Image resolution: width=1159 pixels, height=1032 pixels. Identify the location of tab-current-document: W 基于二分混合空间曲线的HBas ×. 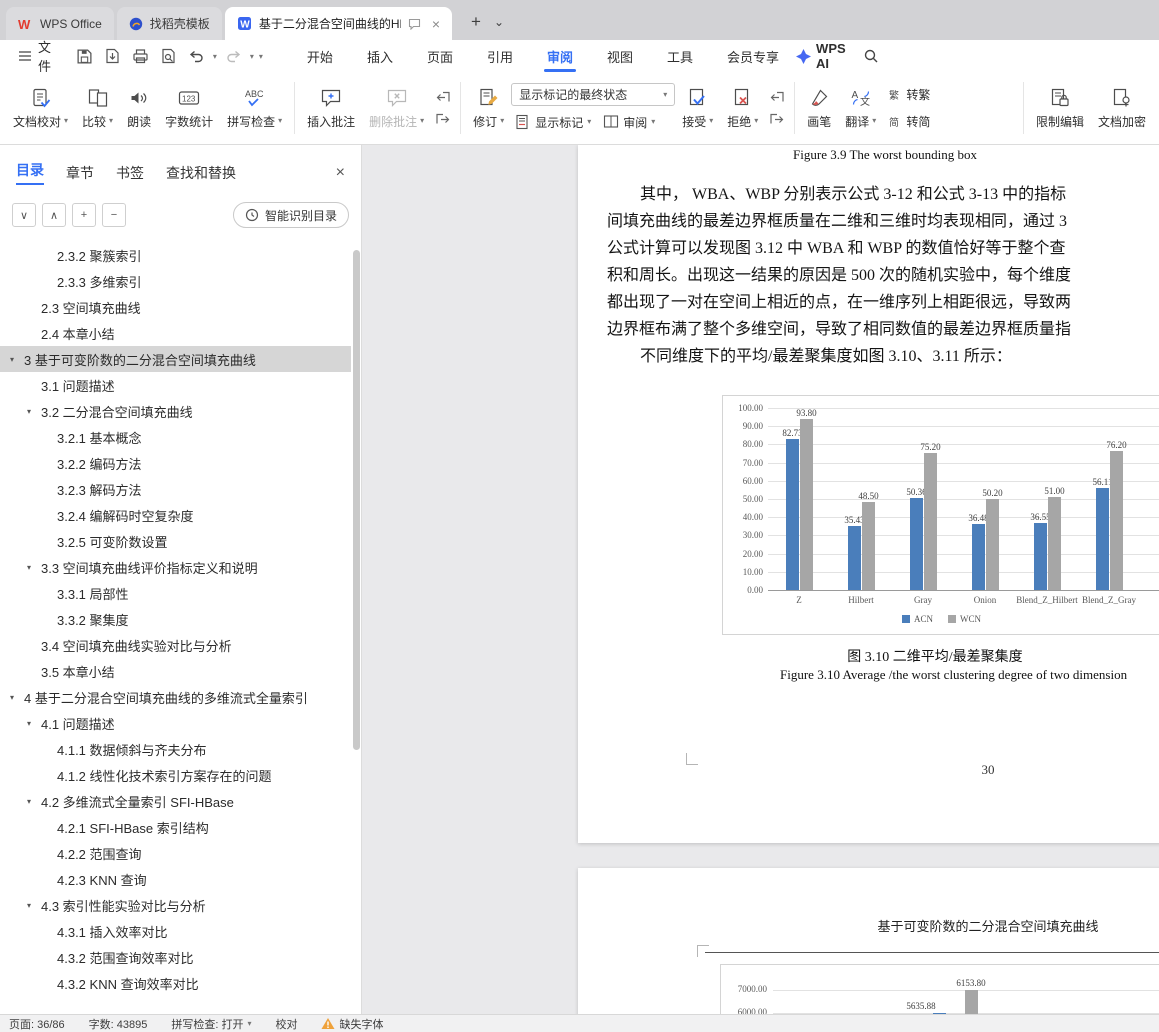
(338, 23).